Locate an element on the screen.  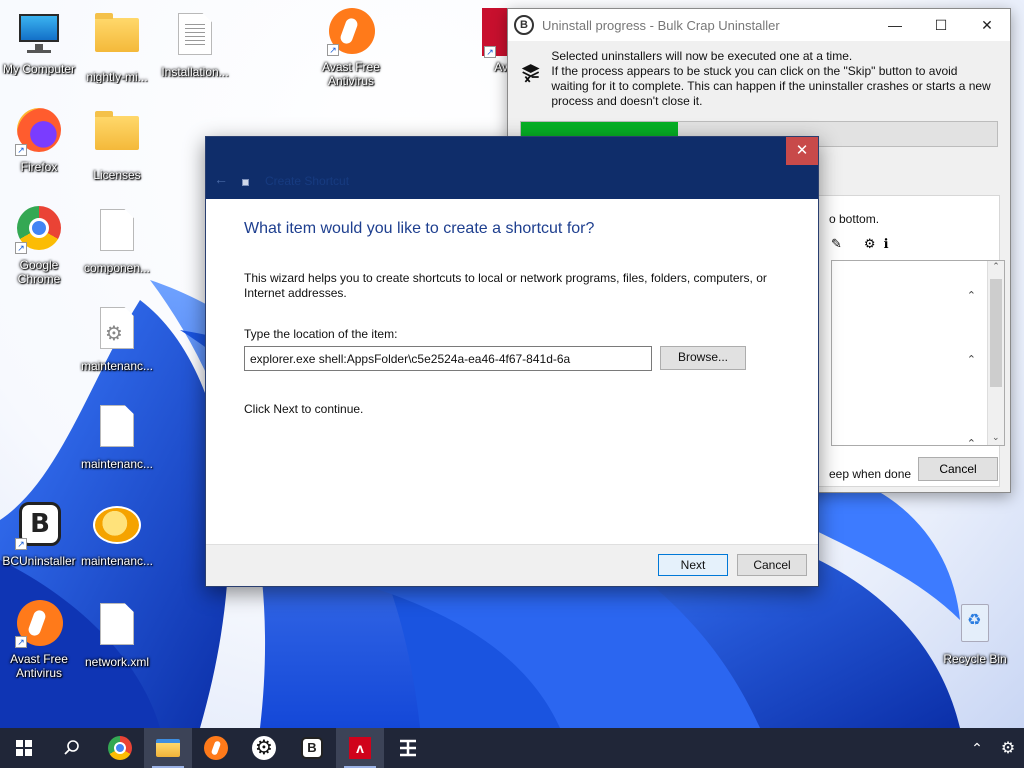
wizard-title-bar: ✕ ← Create Shortcut is located at coordinates (512, 168).